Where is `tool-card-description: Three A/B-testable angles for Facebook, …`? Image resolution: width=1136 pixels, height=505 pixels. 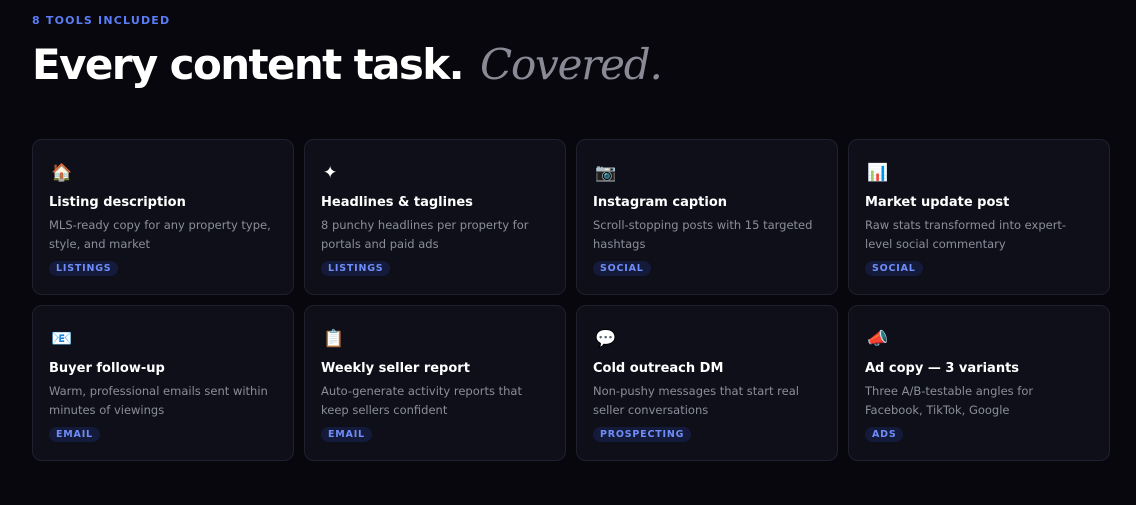
tool-card-description: Three A/B-testable angles for Facebook, … is located at coordinates (949, 400).